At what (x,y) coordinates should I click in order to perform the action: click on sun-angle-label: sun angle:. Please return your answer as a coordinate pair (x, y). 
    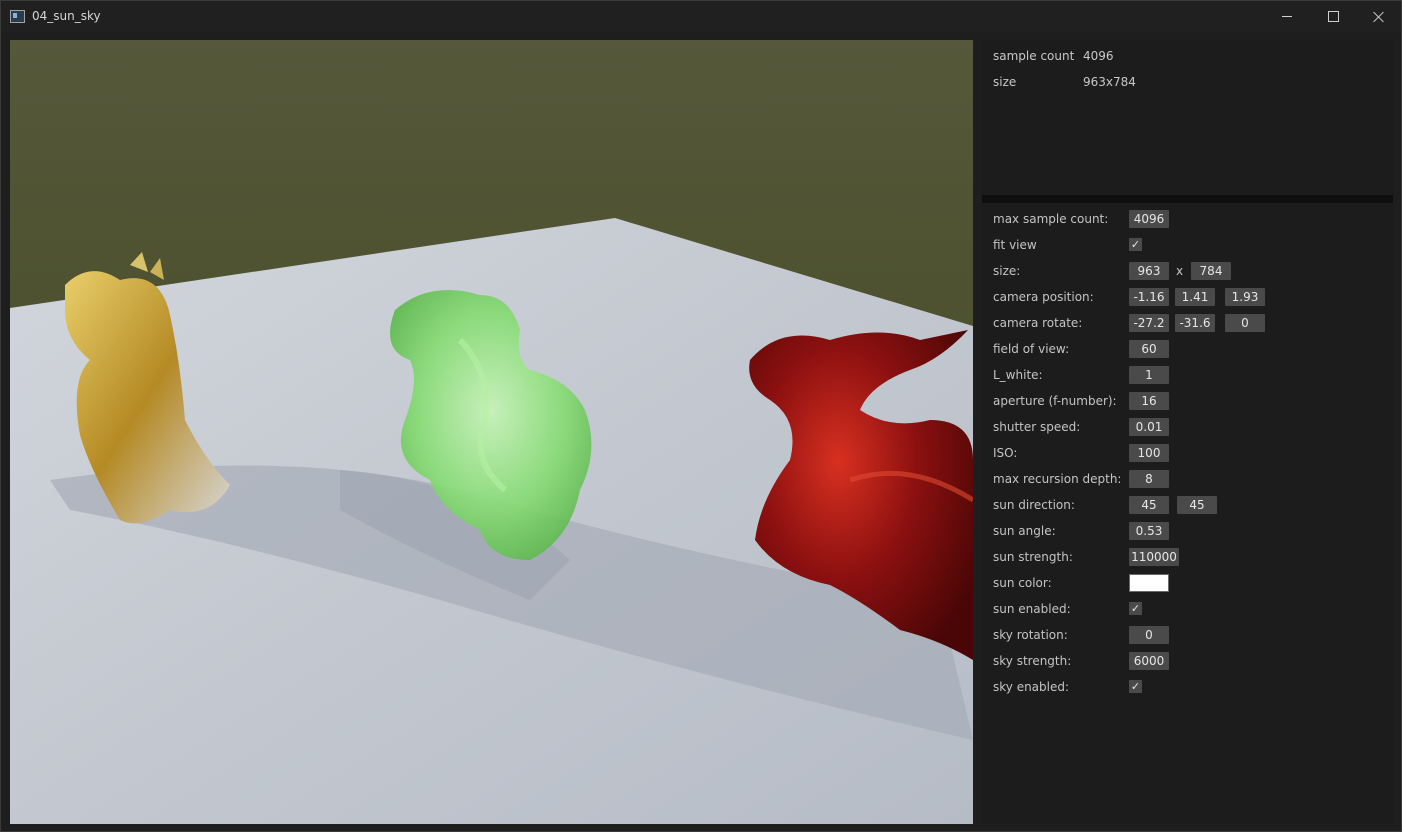
    Looking at the image, I should click on (1024, 531).